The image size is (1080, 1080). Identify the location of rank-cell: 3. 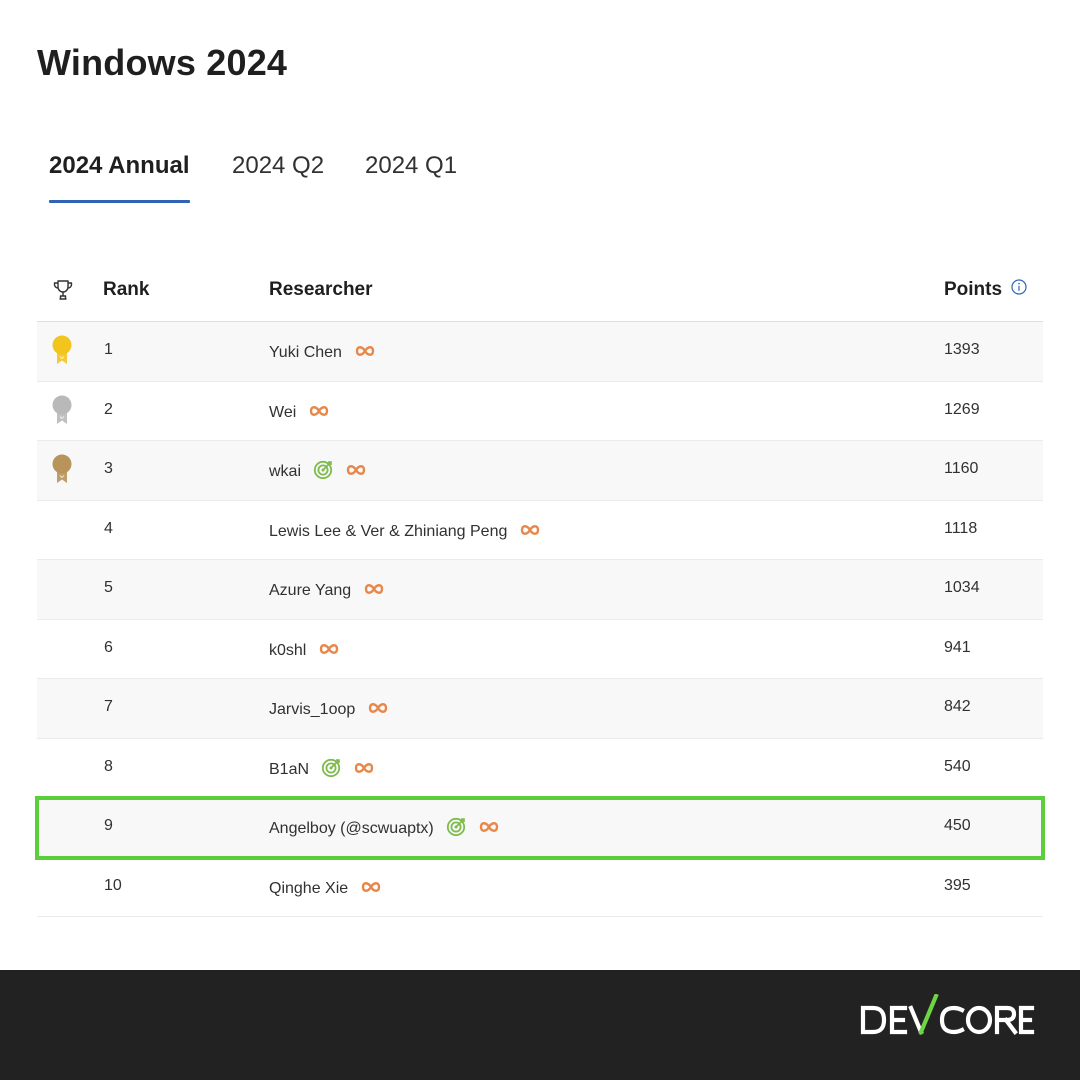
(108, 468).